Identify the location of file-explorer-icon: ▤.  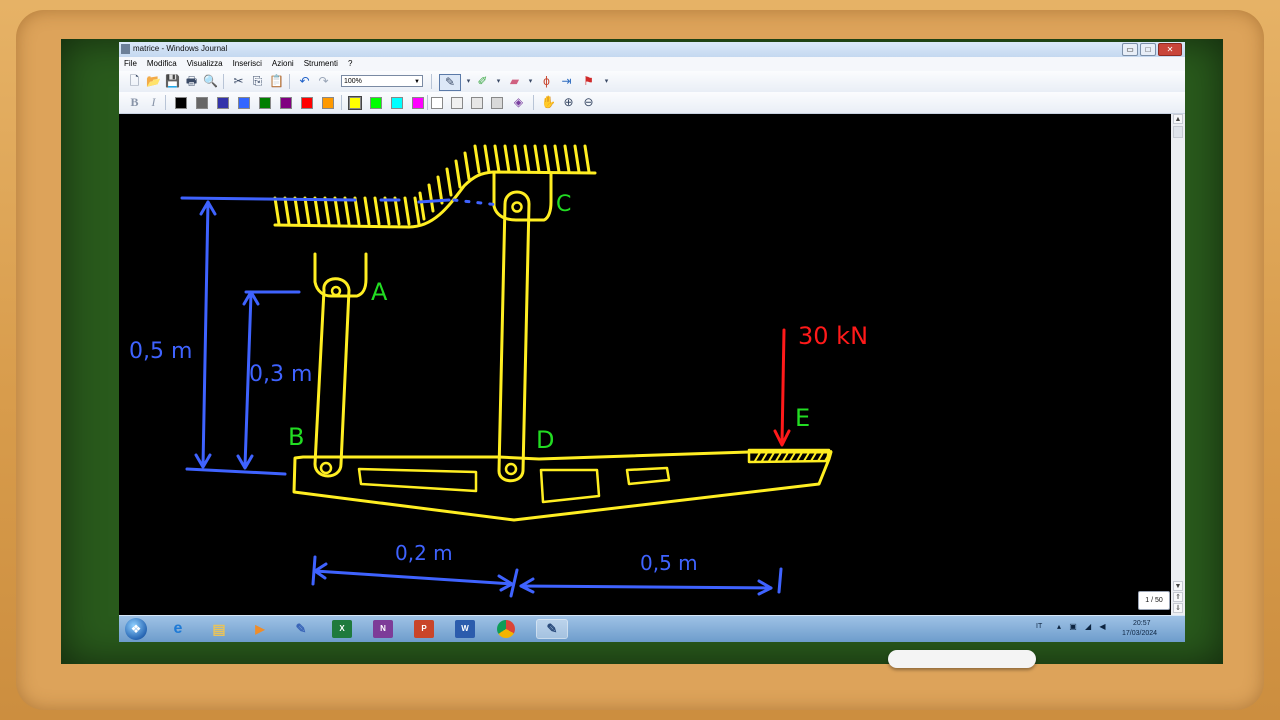
(219, 629).